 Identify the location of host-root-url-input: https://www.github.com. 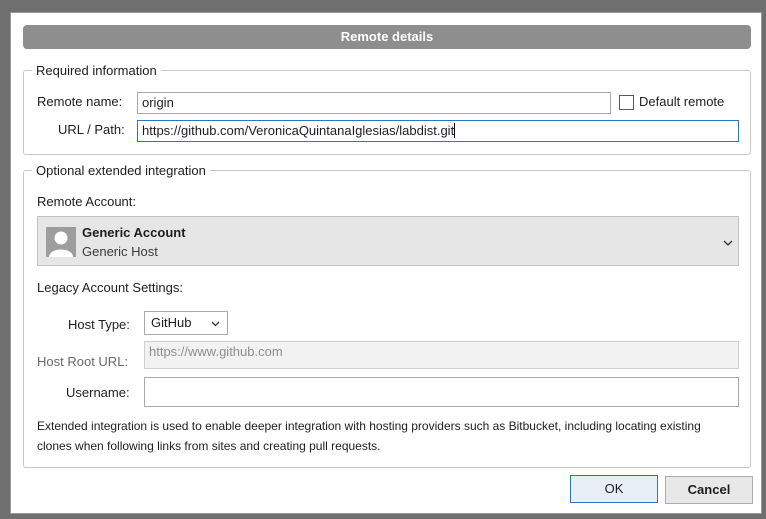
(441, 355).